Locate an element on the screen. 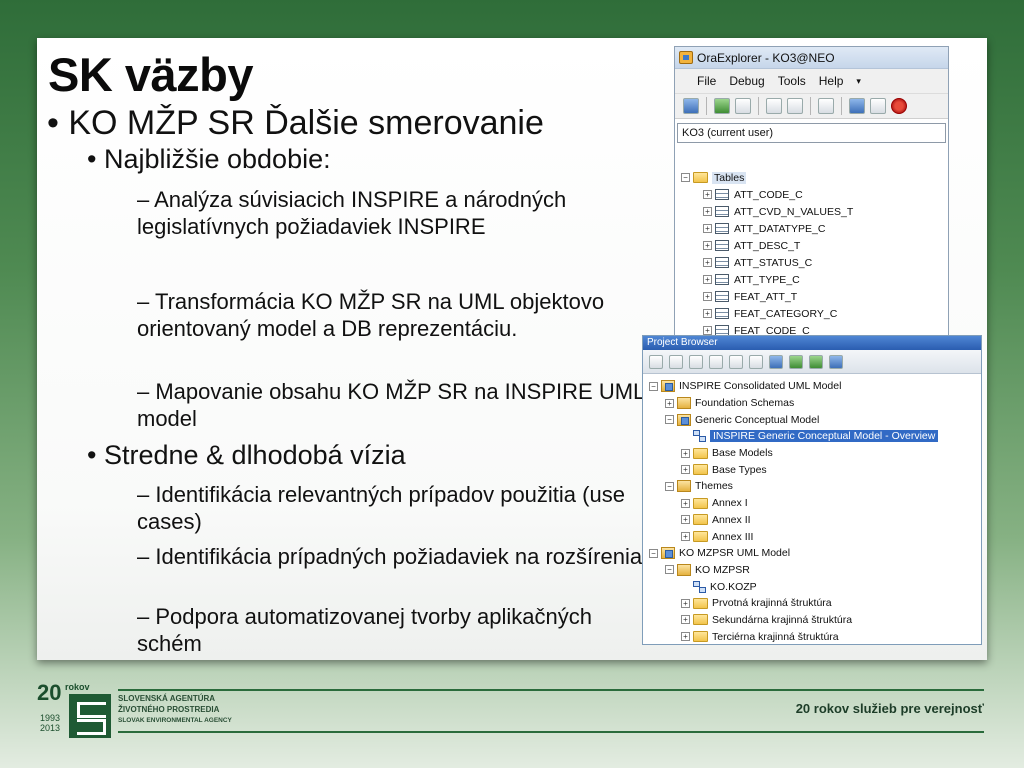  table-row: + FEAT_ATT_T is located at coordinates (767, 296).